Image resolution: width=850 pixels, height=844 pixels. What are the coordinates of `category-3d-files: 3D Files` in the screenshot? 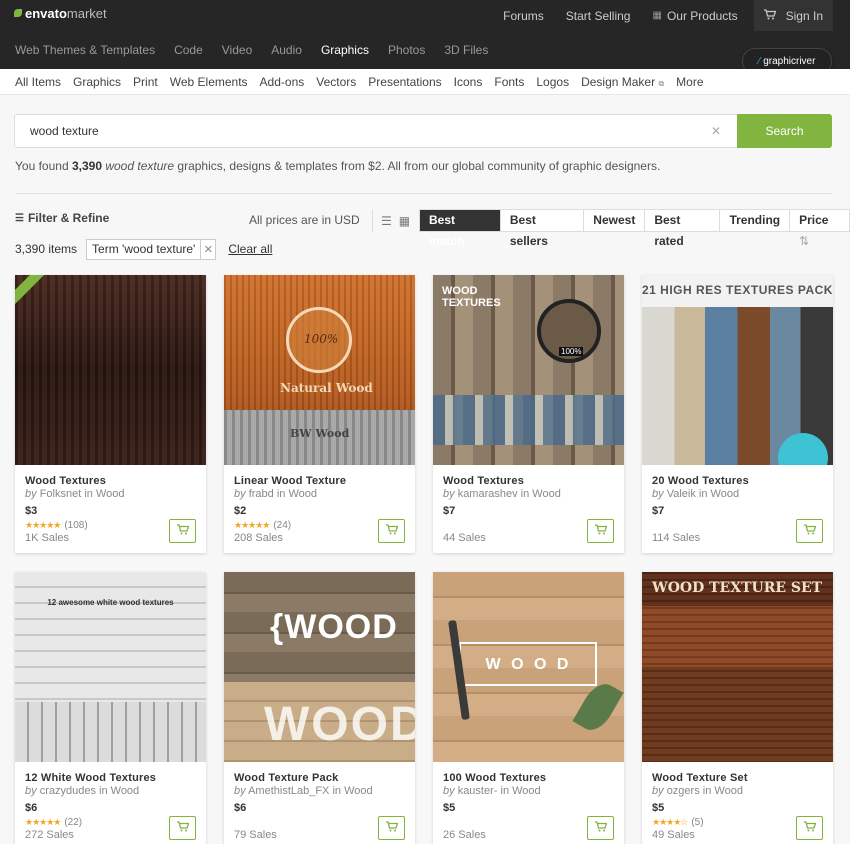 It's located at (466, 50).